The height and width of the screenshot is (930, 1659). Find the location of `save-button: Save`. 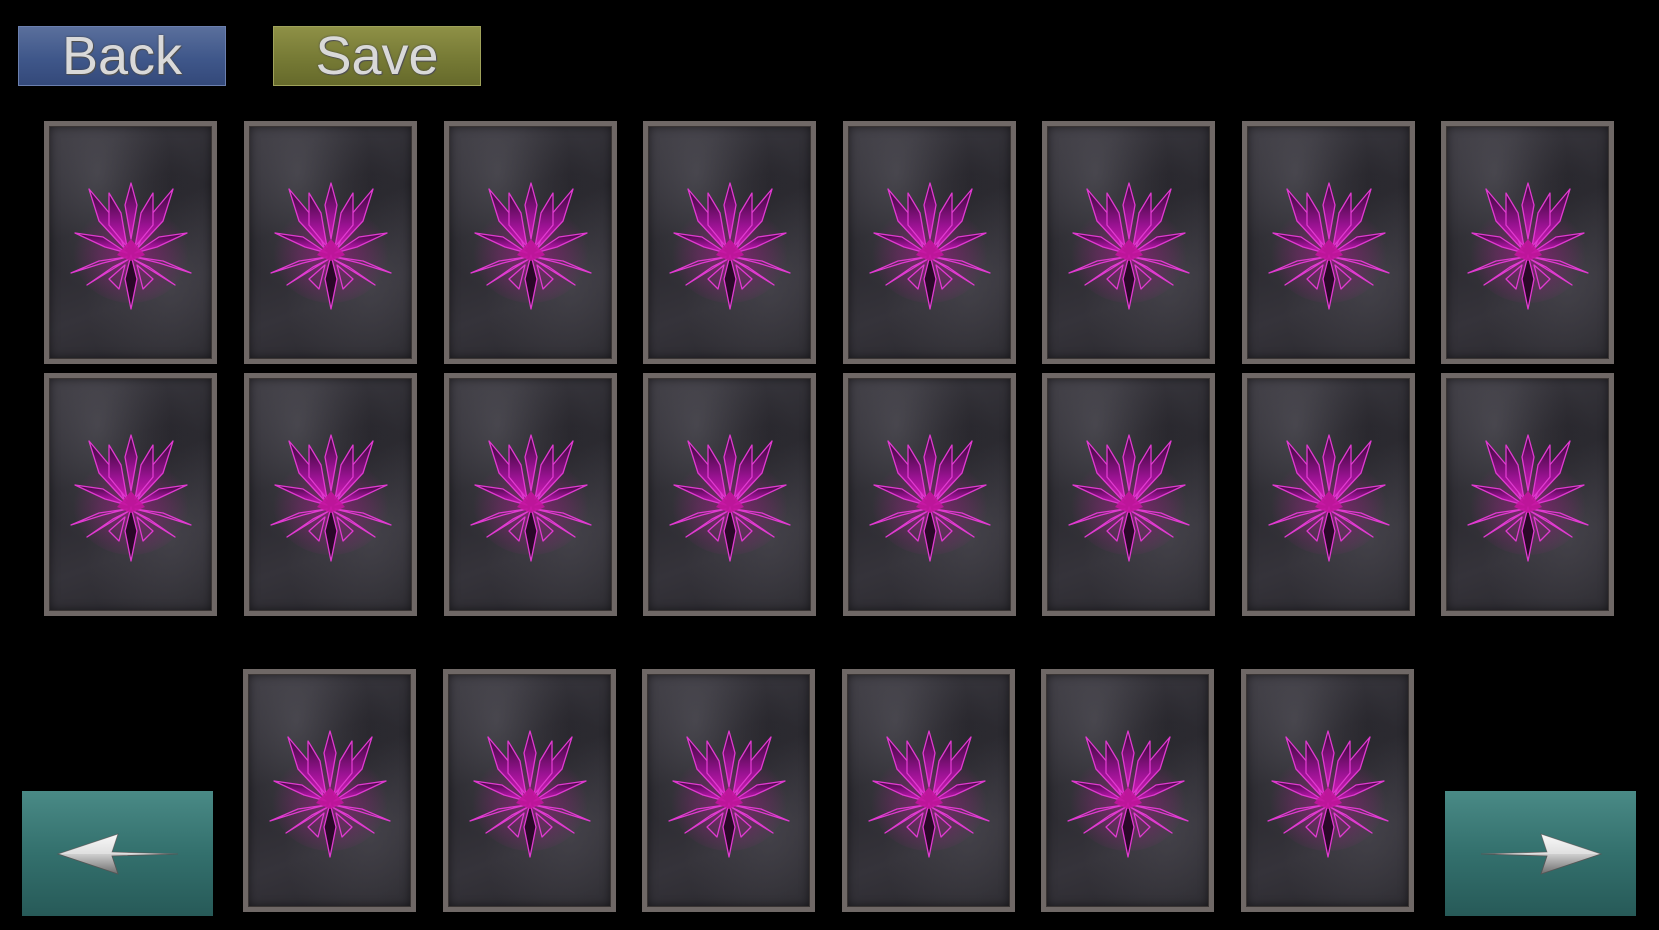

save-button: Save is located at coordinates (377, 56).